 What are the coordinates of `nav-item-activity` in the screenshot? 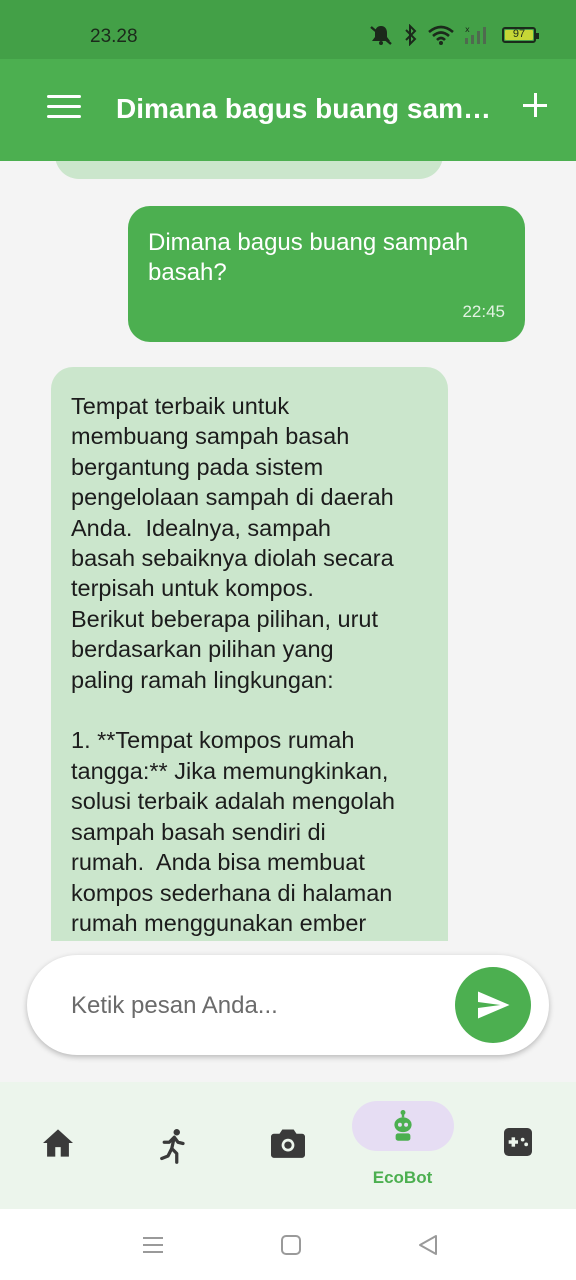 It's located at (172, 1145).